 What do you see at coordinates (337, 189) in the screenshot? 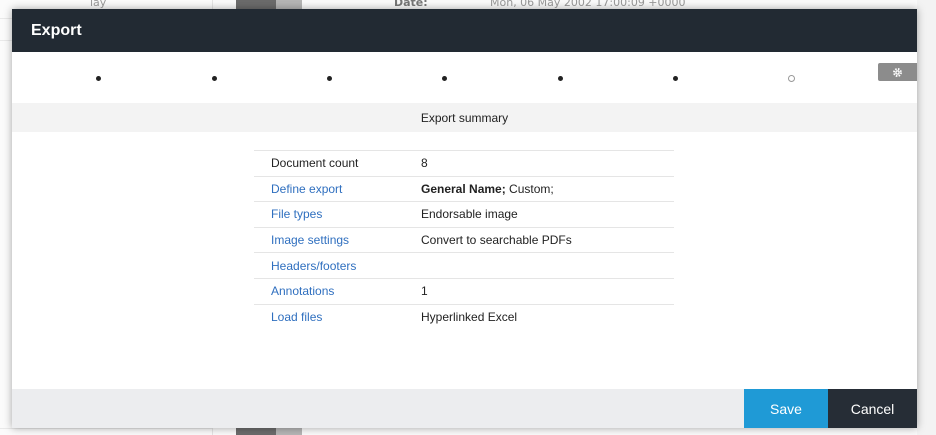
I see `define-export-link: Define export` at bounding box center [337, 189].